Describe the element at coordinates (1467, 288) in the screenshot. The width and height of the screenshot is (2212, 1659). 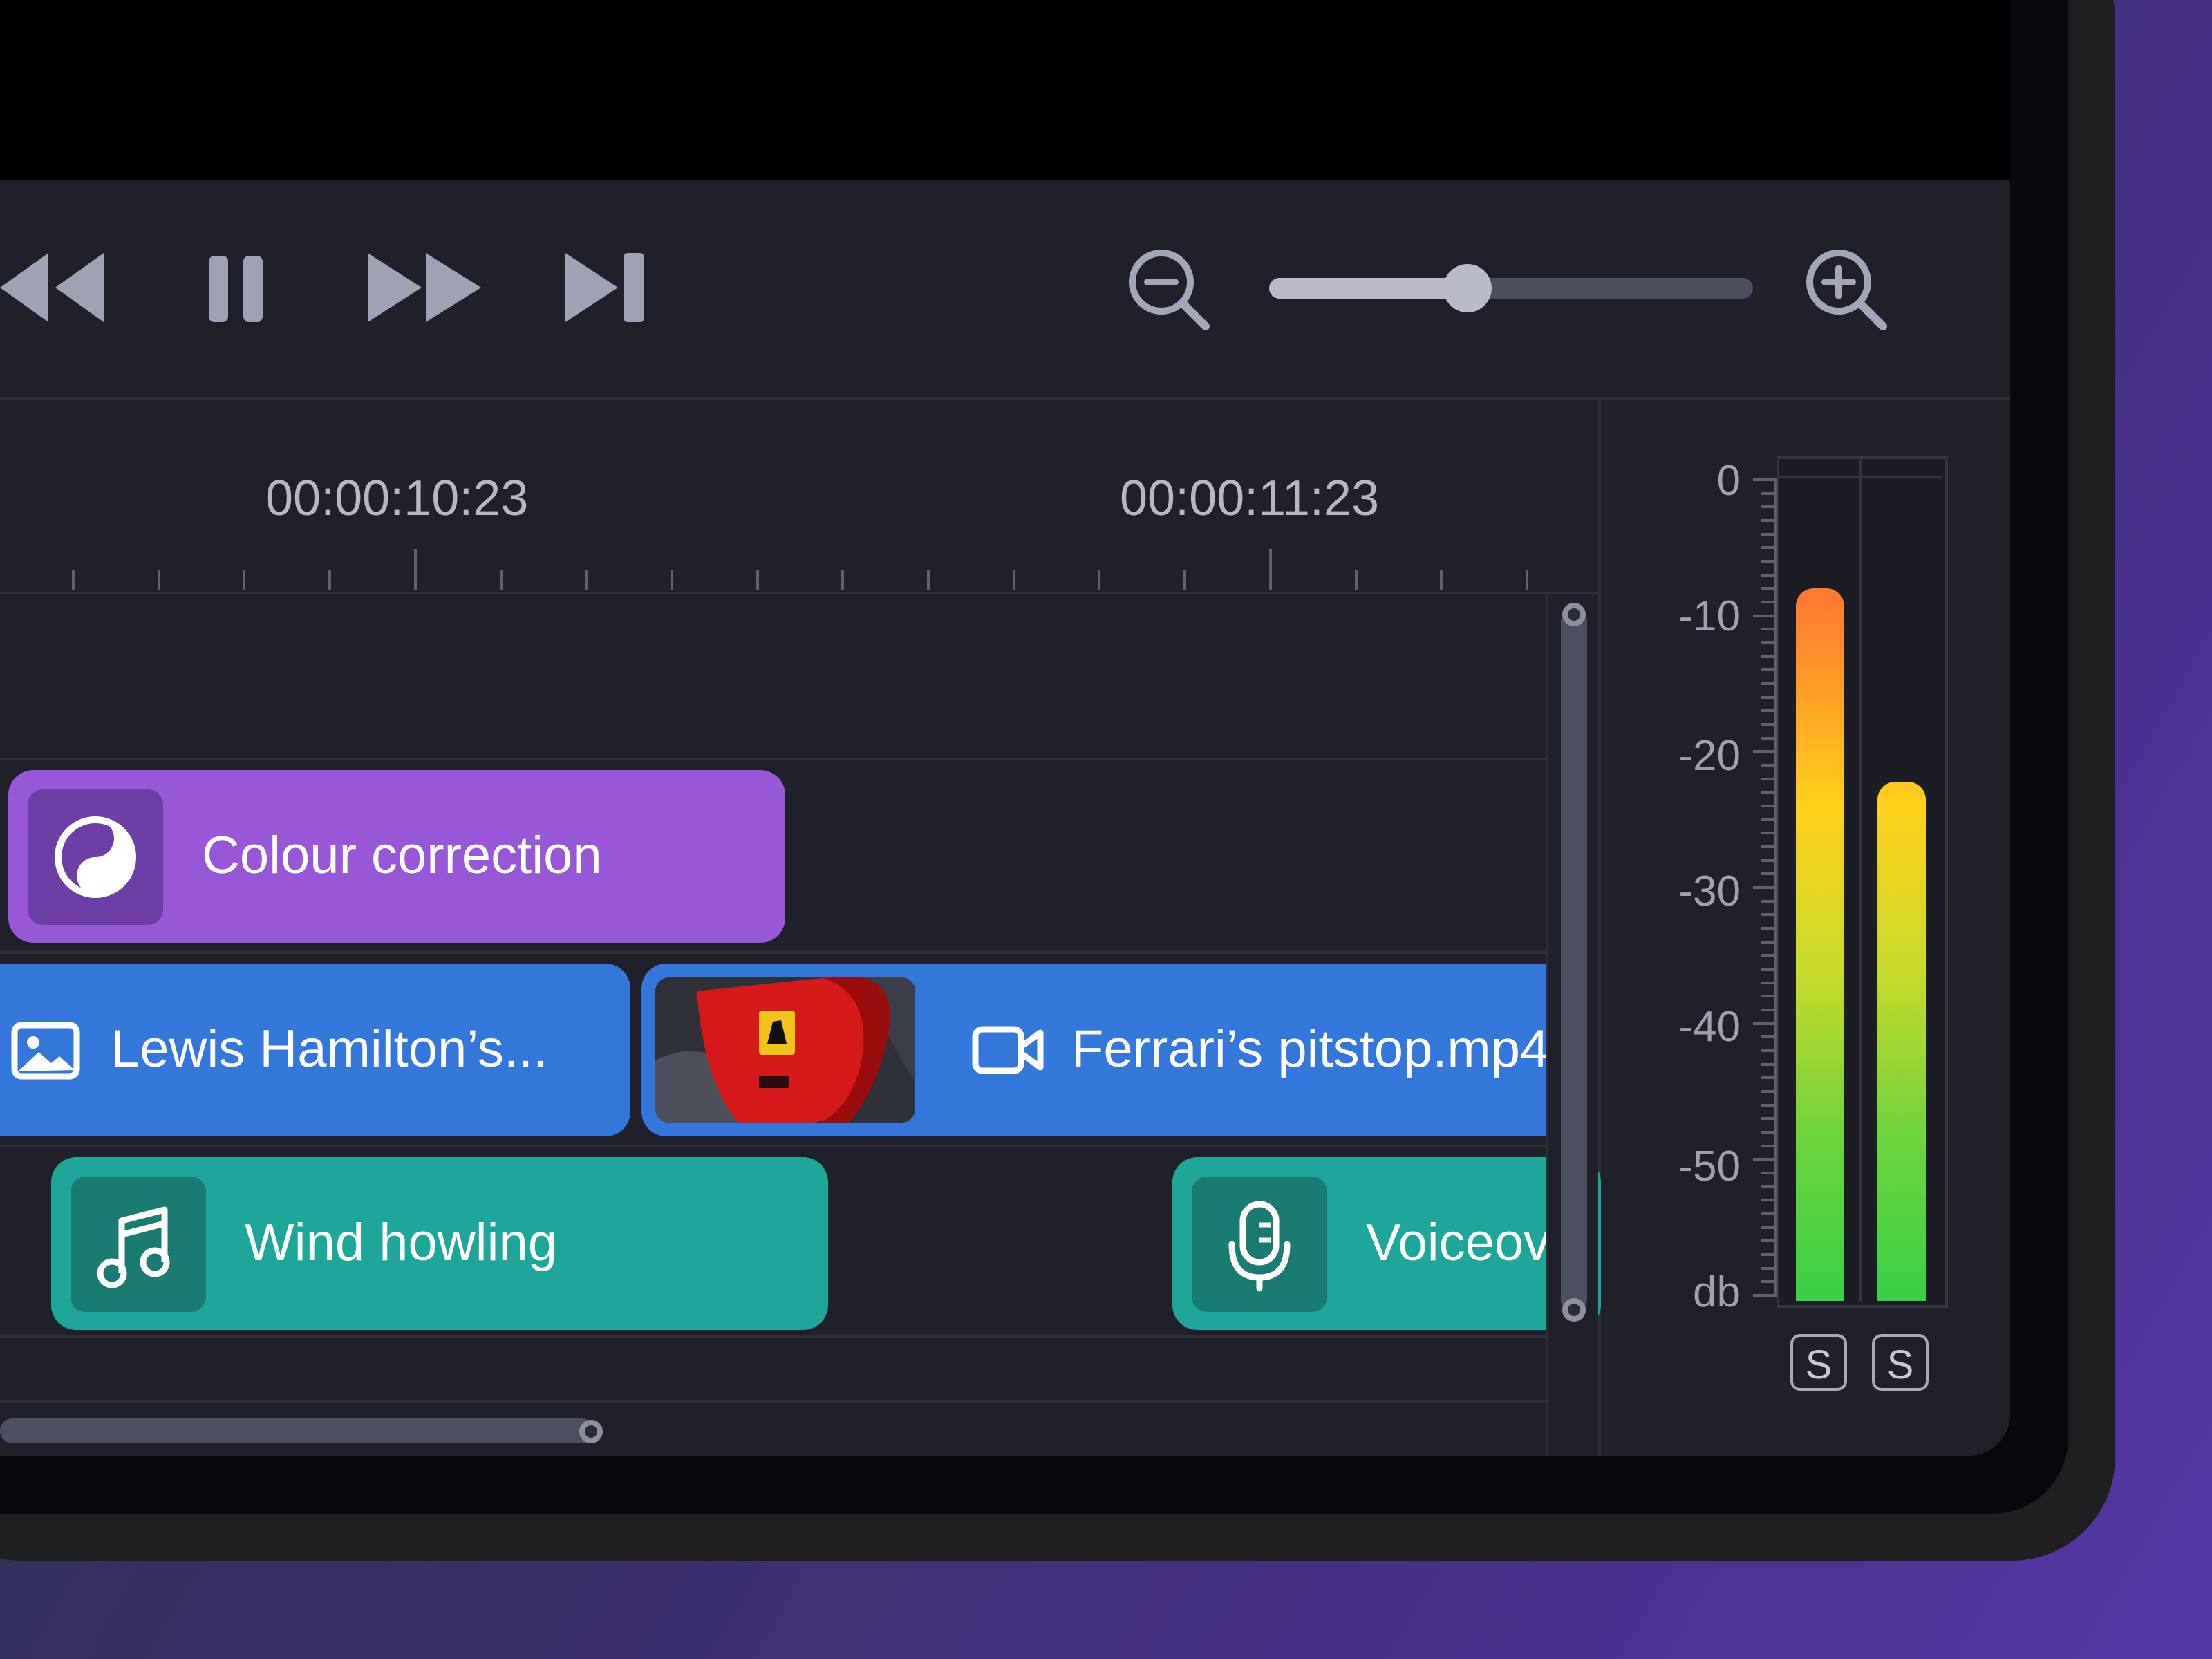
I see `zoom-slider-thumb` at that location.